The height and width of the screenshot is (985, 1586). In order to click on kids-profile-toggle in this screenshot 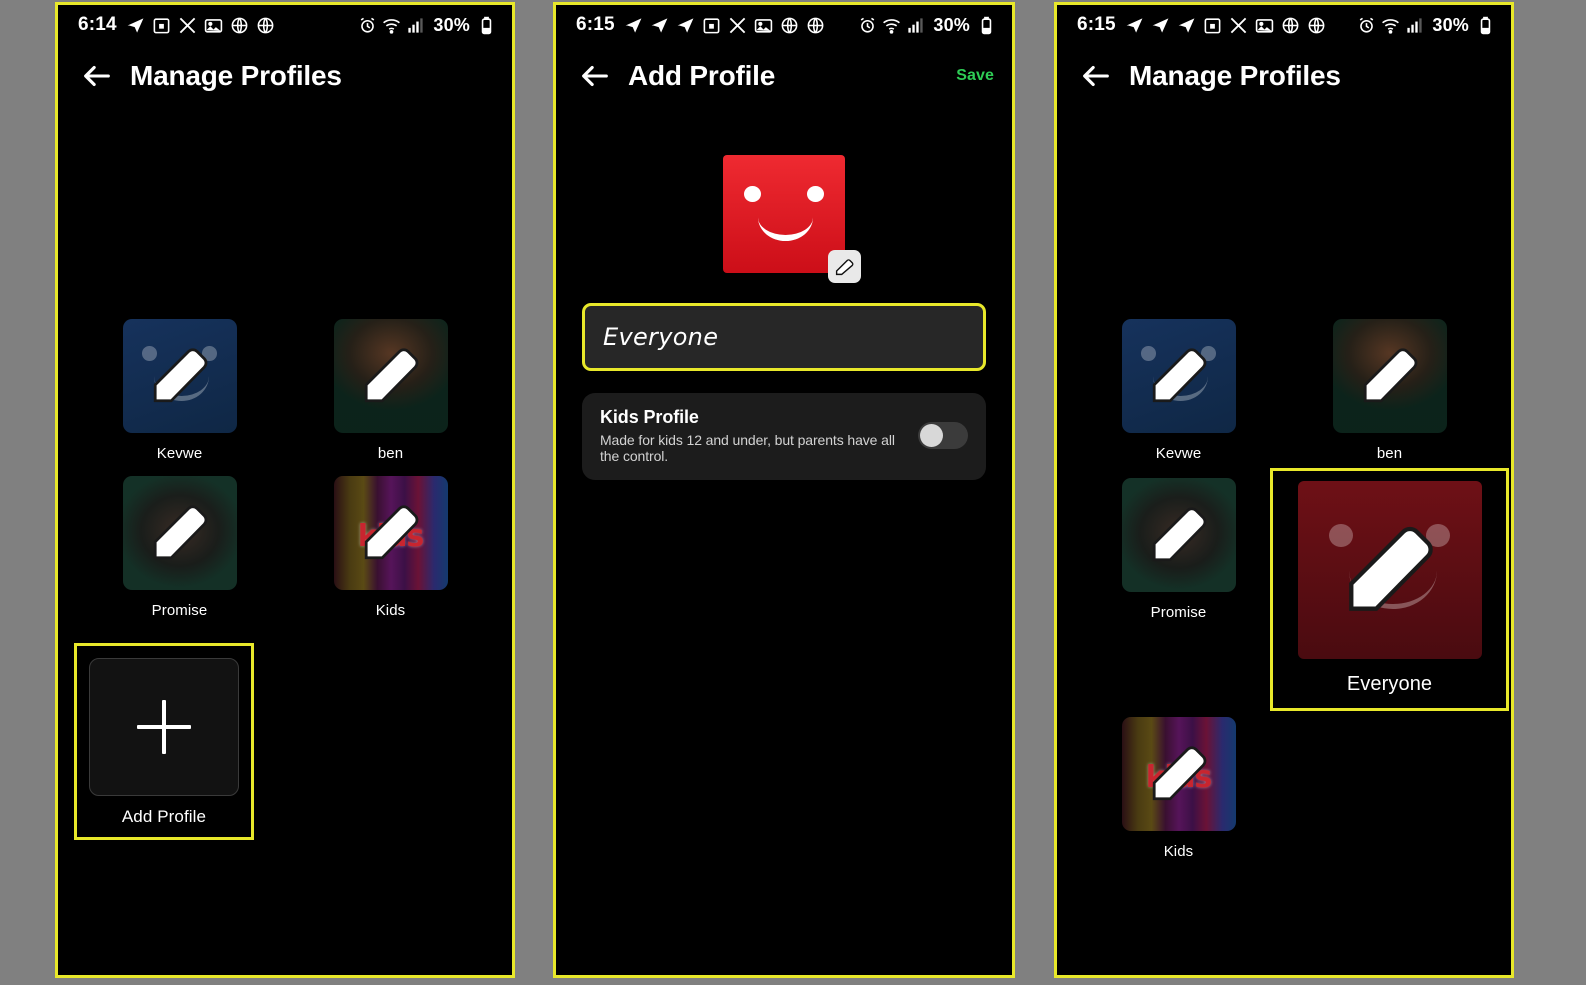, I will do `click(943, 435)`.